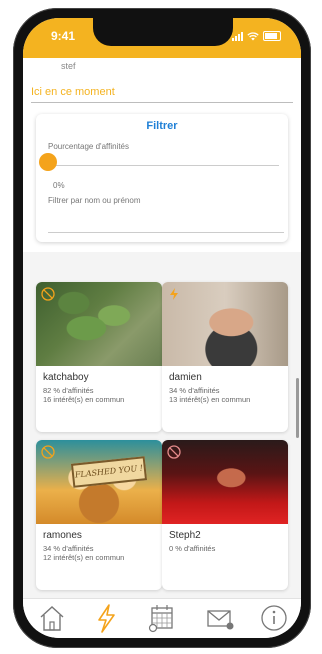  I want to click on filter-title: Filtrer, so click(162, 126).